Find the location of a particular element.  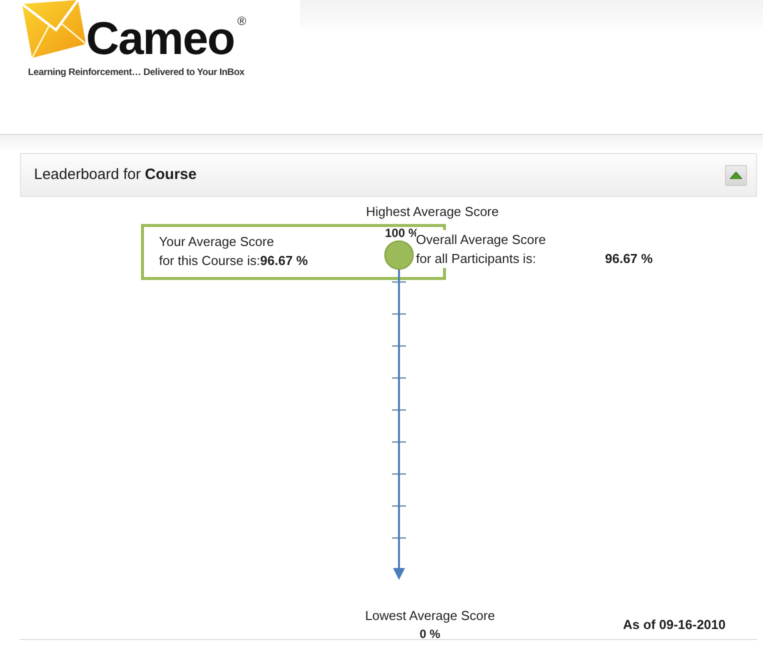

overall-score-value: 96.67 % is located at coordinates (629, 259).